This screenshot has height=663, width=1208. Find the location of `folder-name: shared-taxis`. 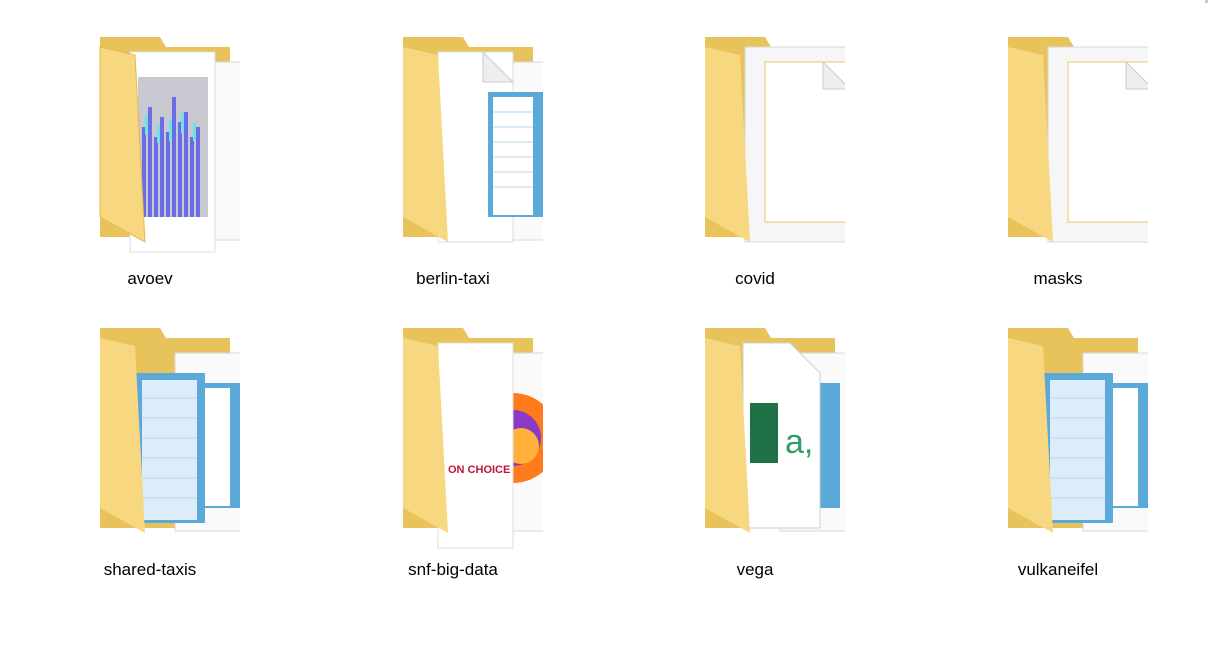

folder-name: shared-taxis is located at coordinates (150, 569).